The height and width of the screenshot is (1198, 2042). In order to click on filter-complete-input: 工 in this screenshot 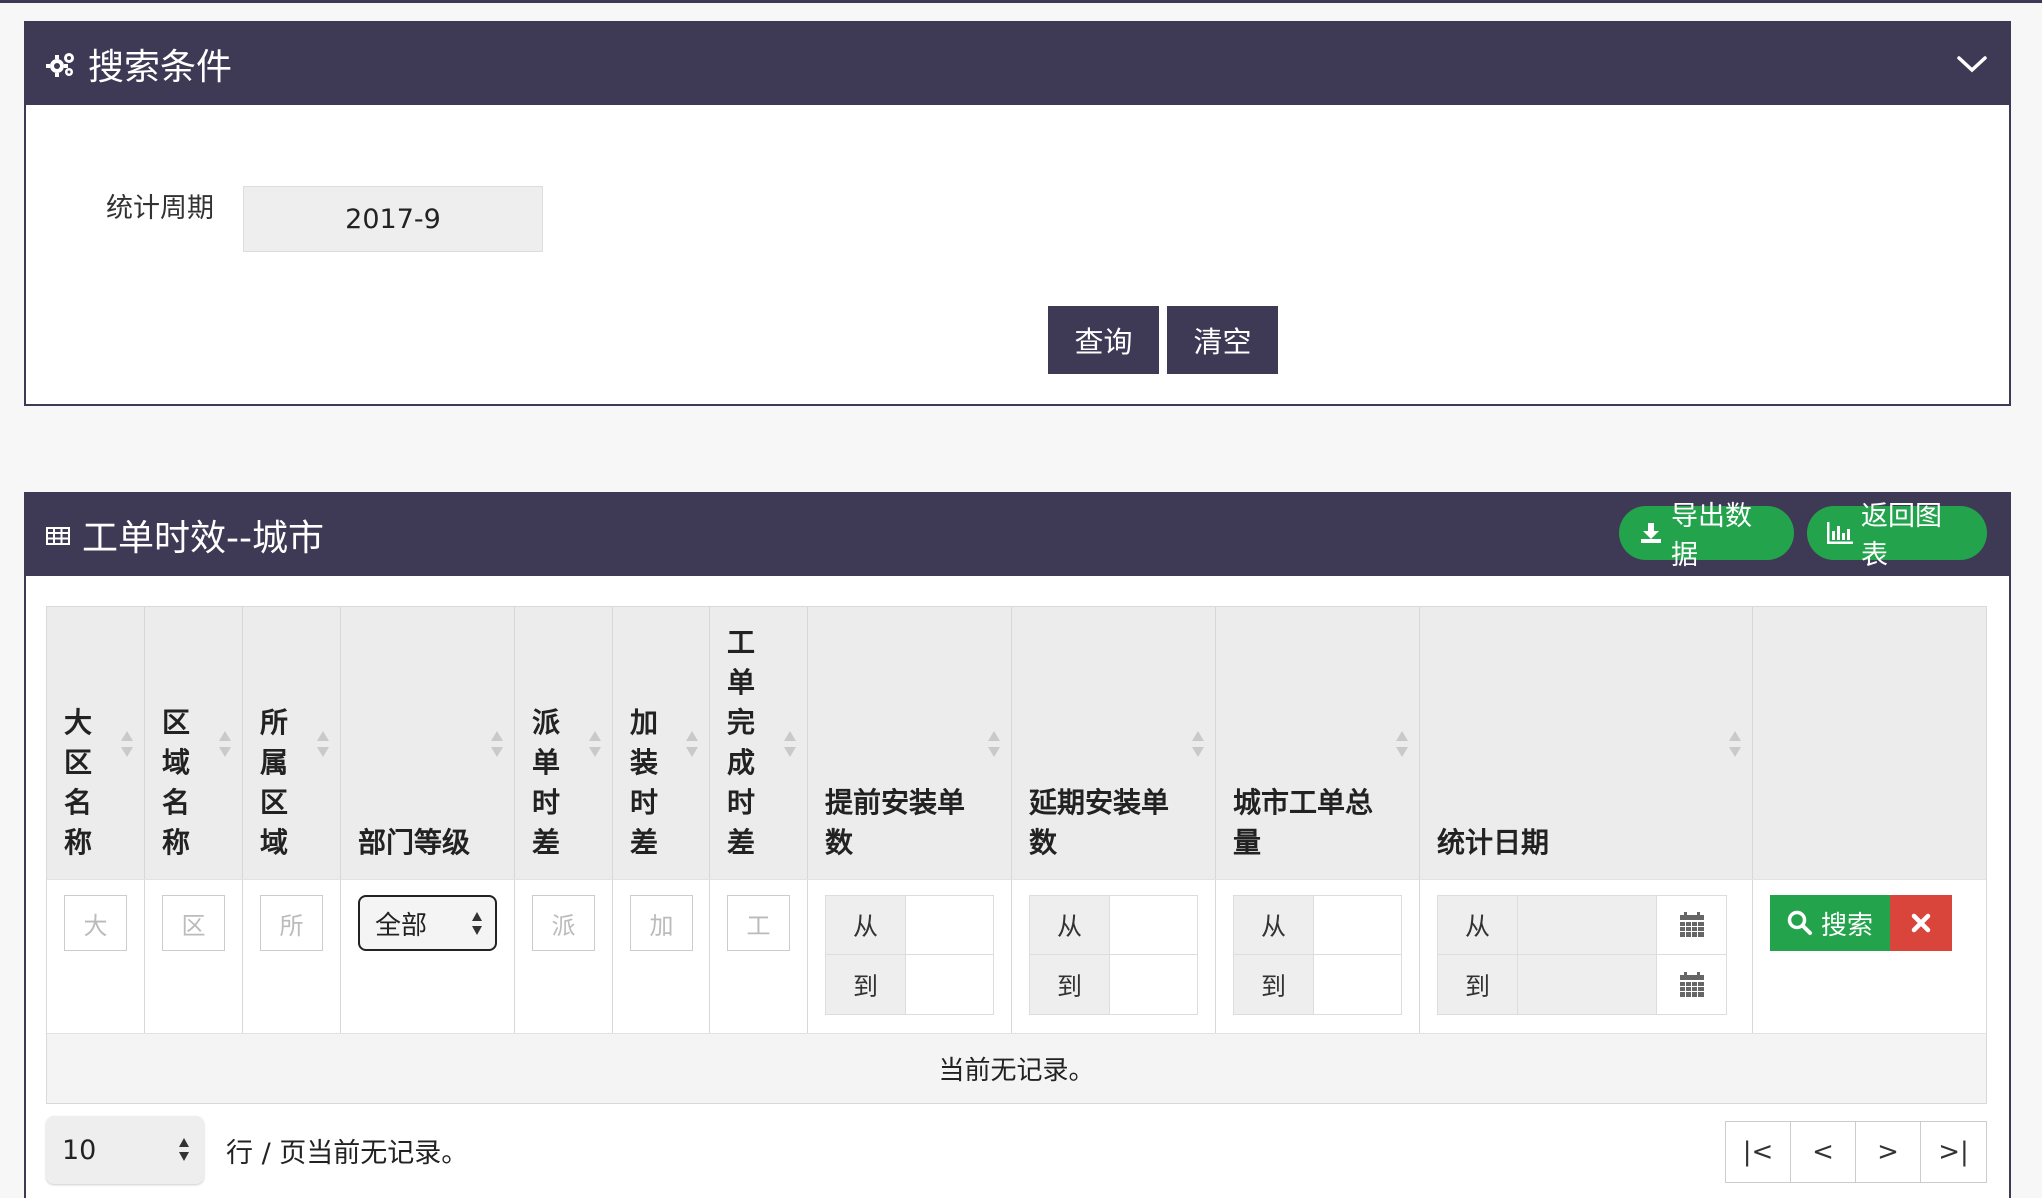, I will do `click(758, 923)`.